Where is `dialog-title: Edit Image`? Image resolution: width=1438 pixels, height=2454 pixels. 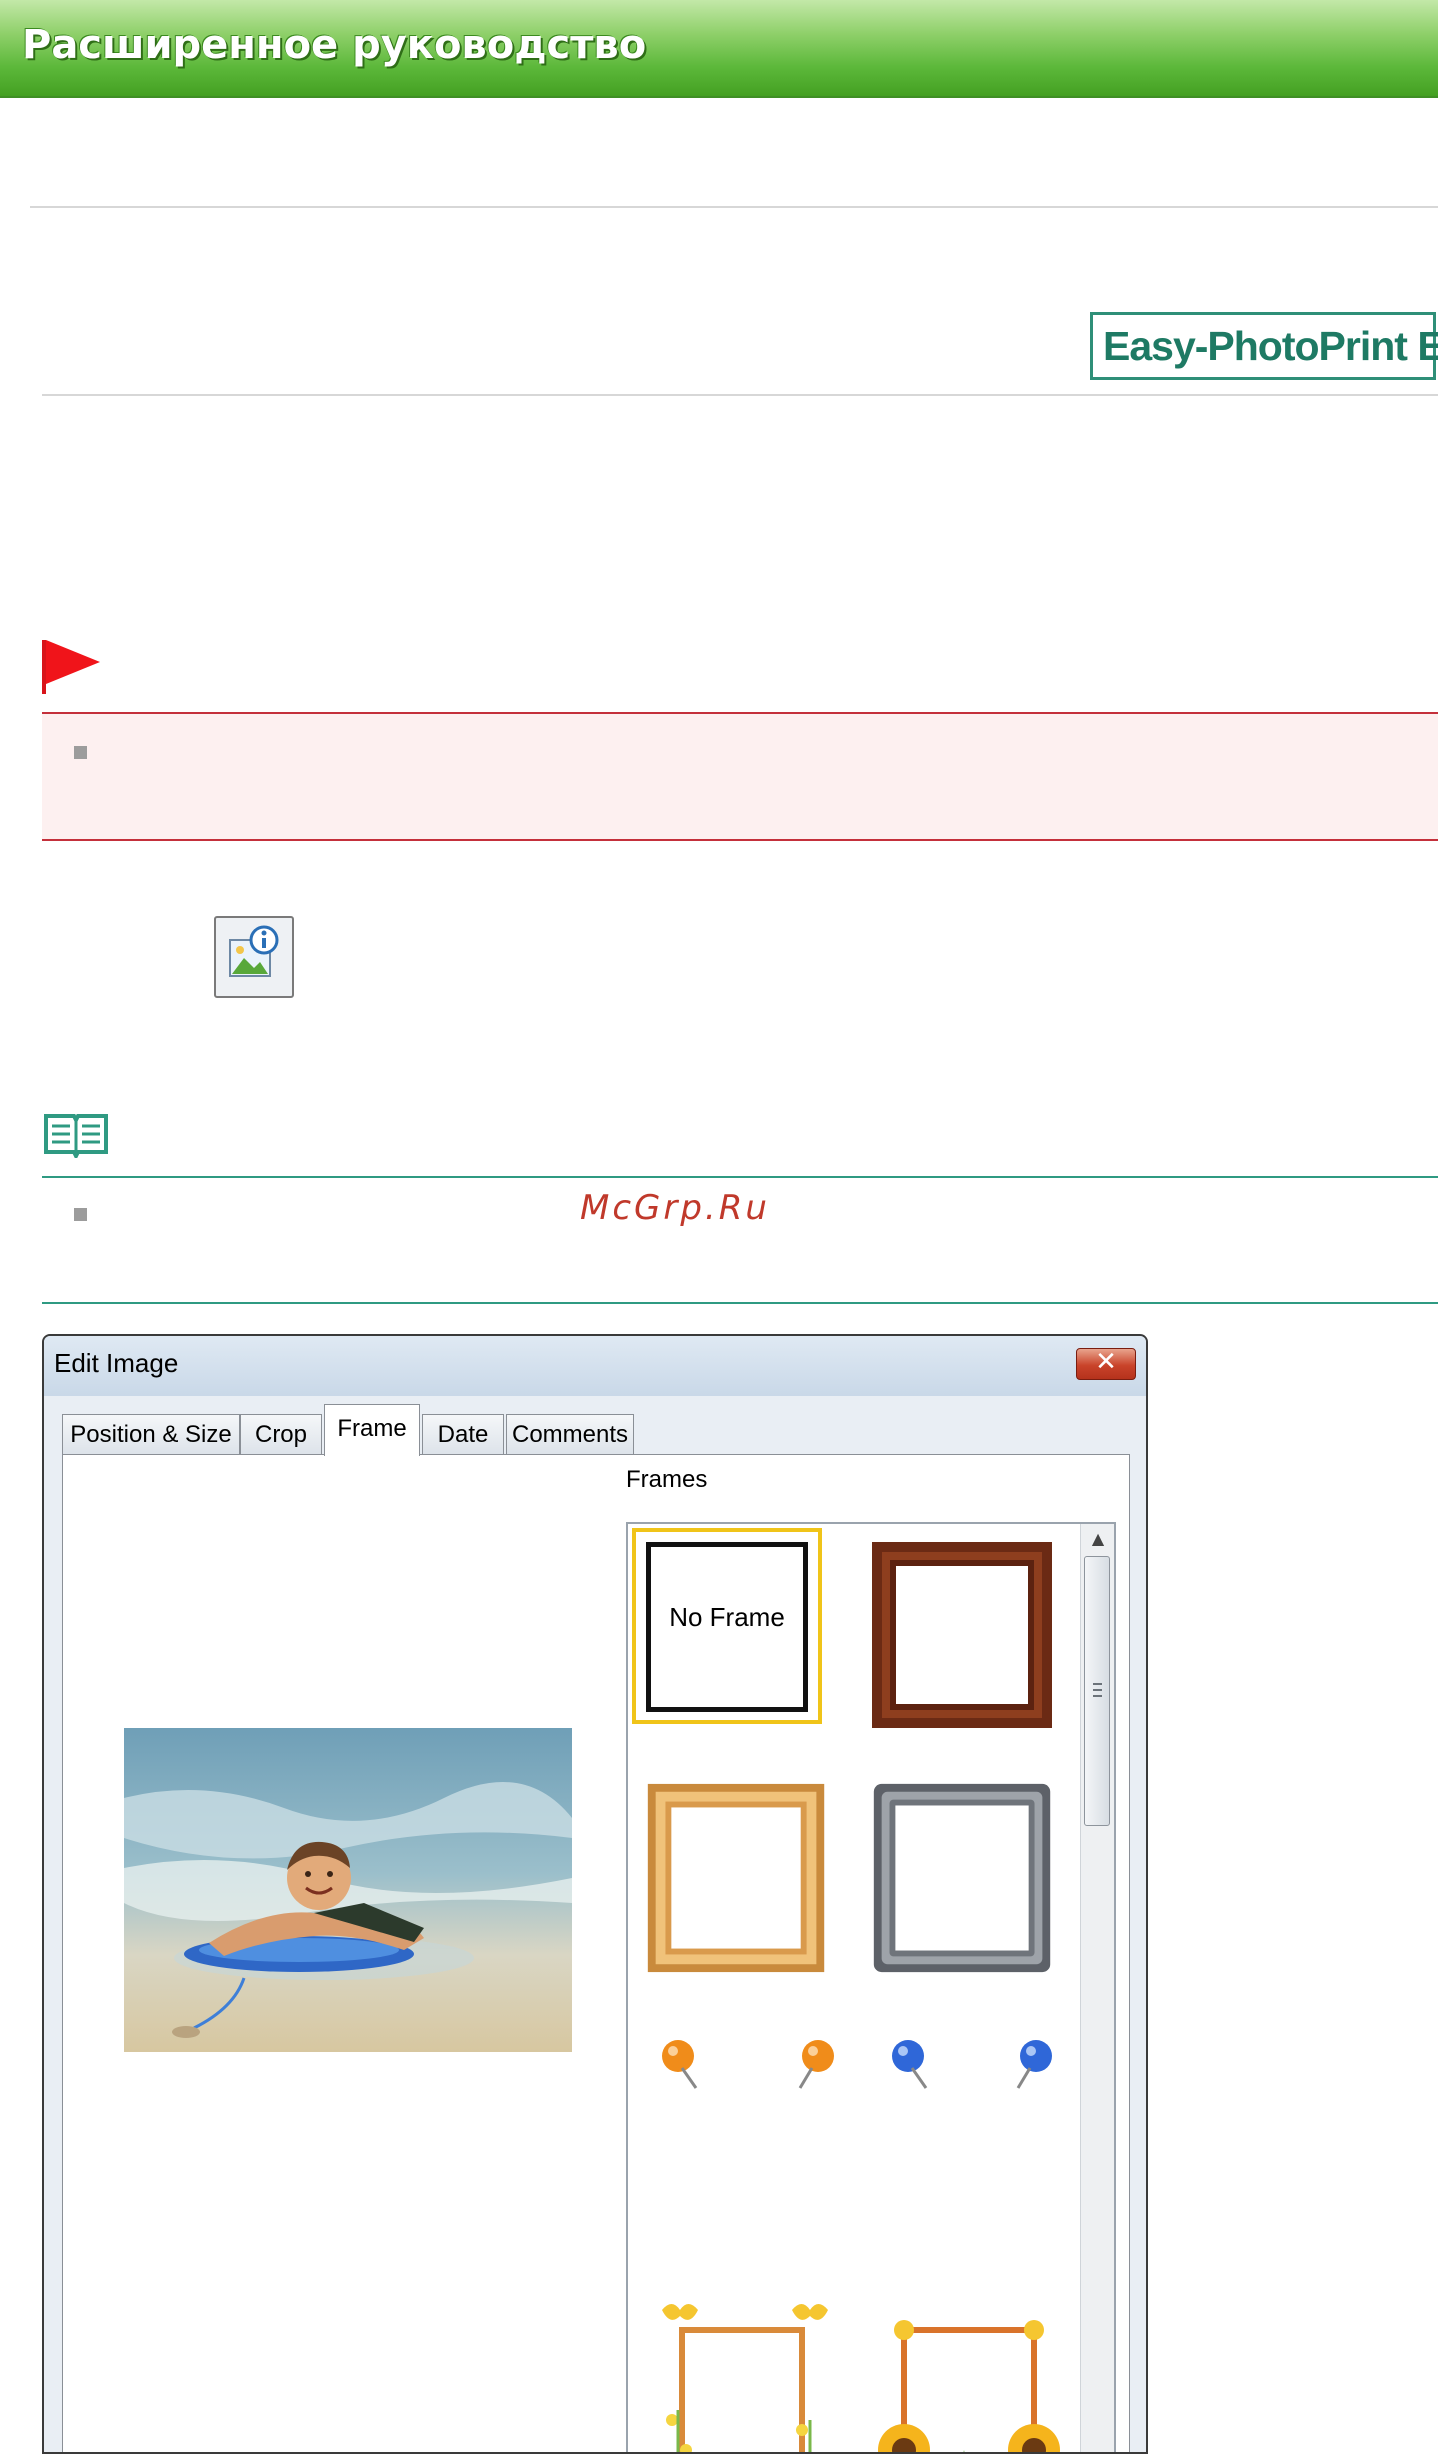
dialog-title: Edit Image is located at coordinates (116, 1363).